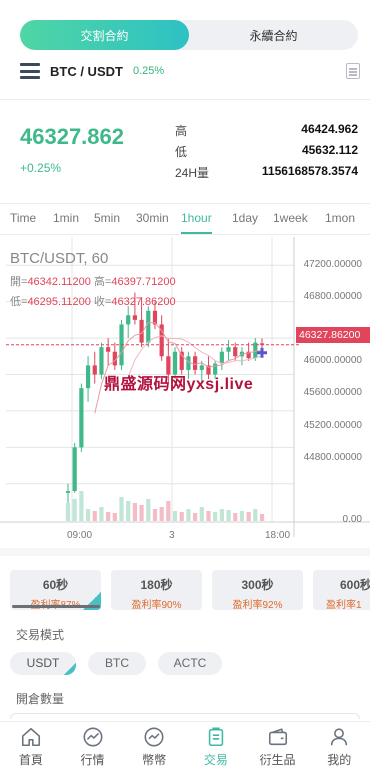  I want to click on stat-high-label: 高, so click(181, 131).